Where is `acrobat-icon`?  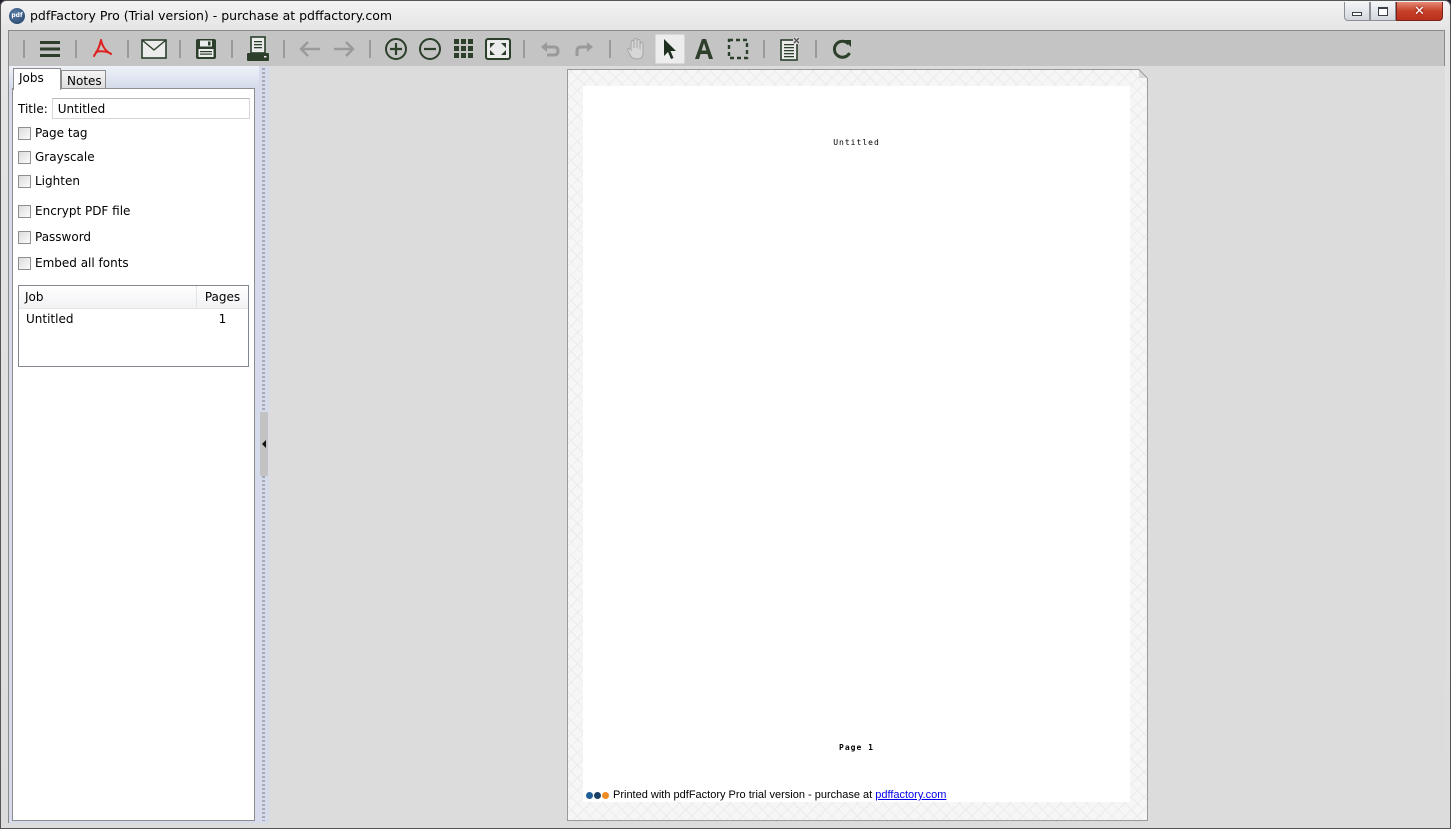
acrobat-icon is located at coordinates (102, 47).